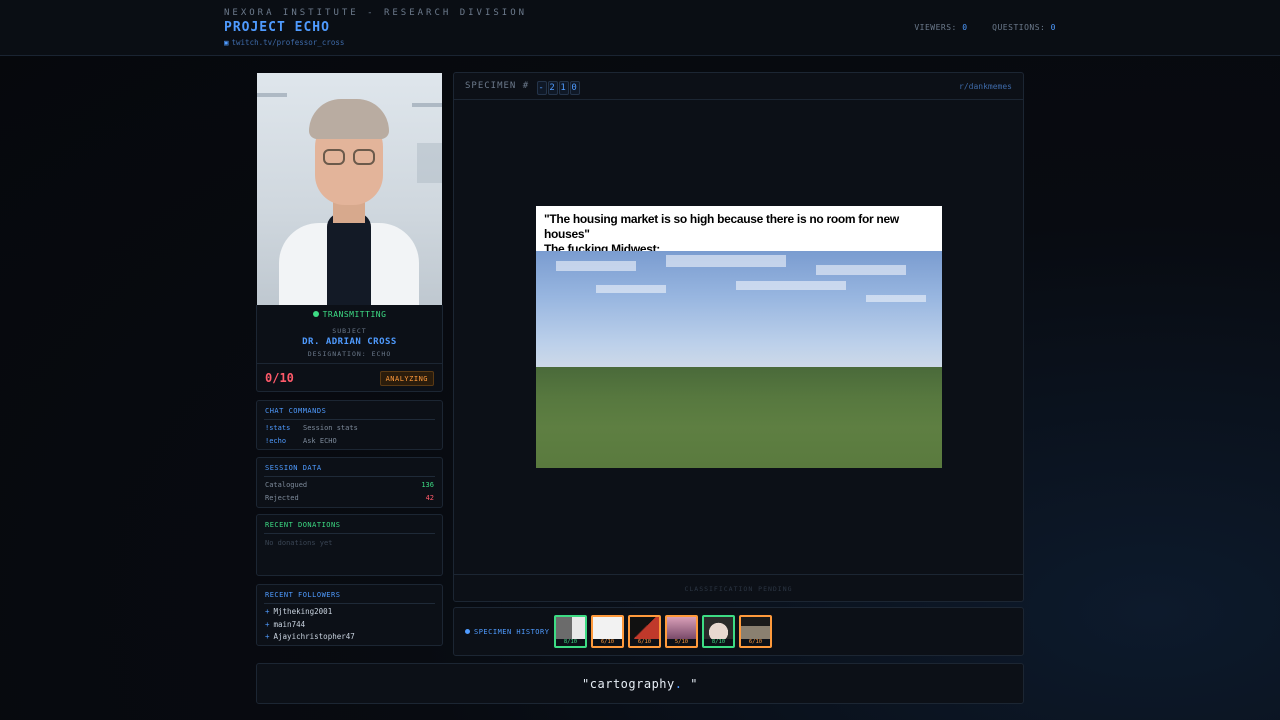 The image size is (1280, 720). What do you see at coordinates (512, 632) in the screenshot?
I see `specimen-history-title: SPECIMEN HISTORY` at bounding box center [512, 632].